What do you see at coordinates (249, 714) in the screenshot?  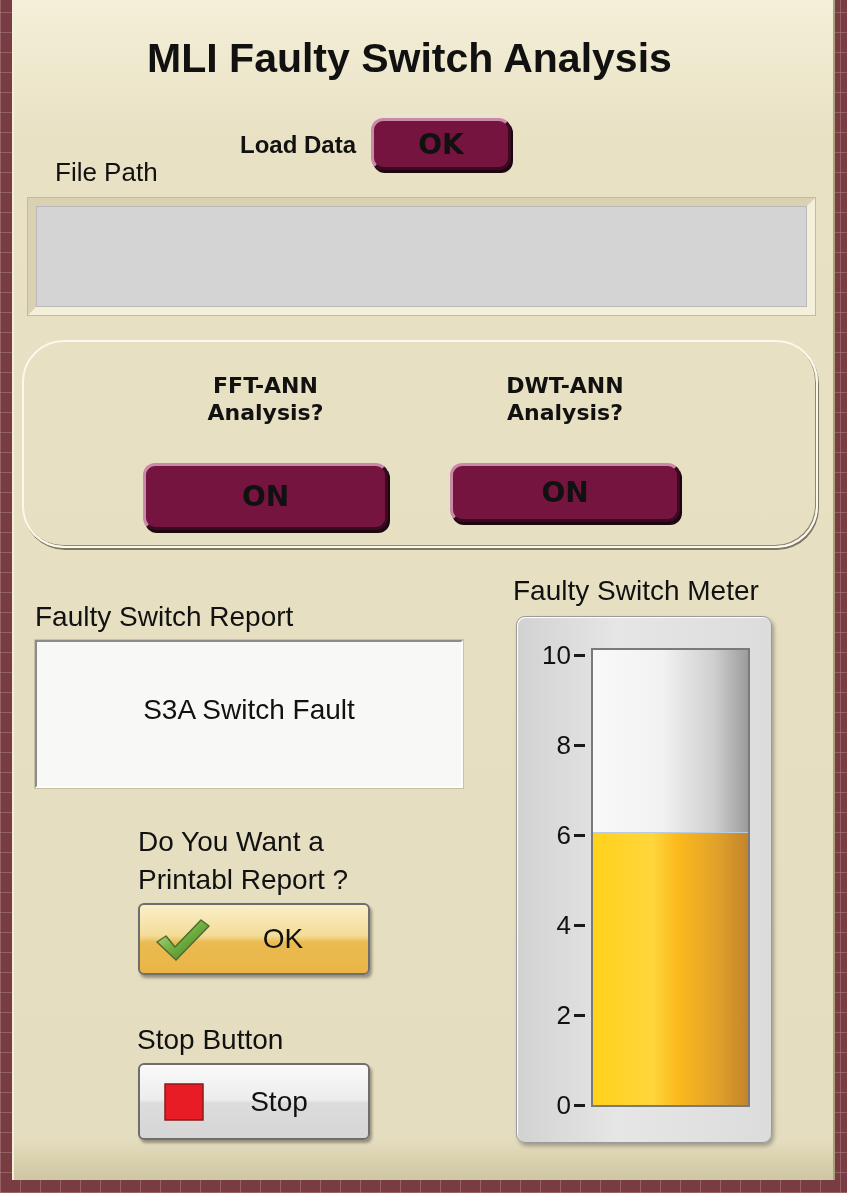 I see `report-display: S3A Switch Fault` at bounding box center [249, 714].